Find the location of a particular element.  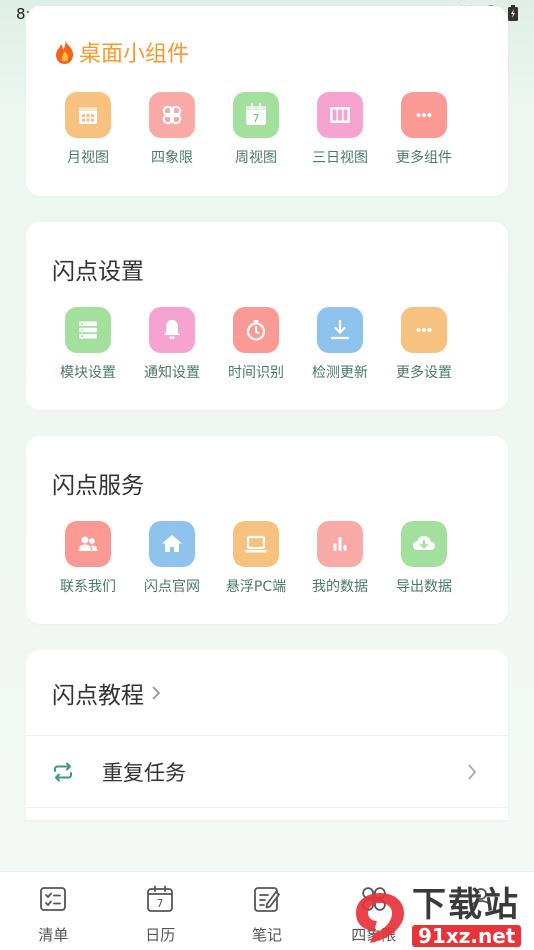

nav-notes: 笔记 is located at coordinates (267, 911).